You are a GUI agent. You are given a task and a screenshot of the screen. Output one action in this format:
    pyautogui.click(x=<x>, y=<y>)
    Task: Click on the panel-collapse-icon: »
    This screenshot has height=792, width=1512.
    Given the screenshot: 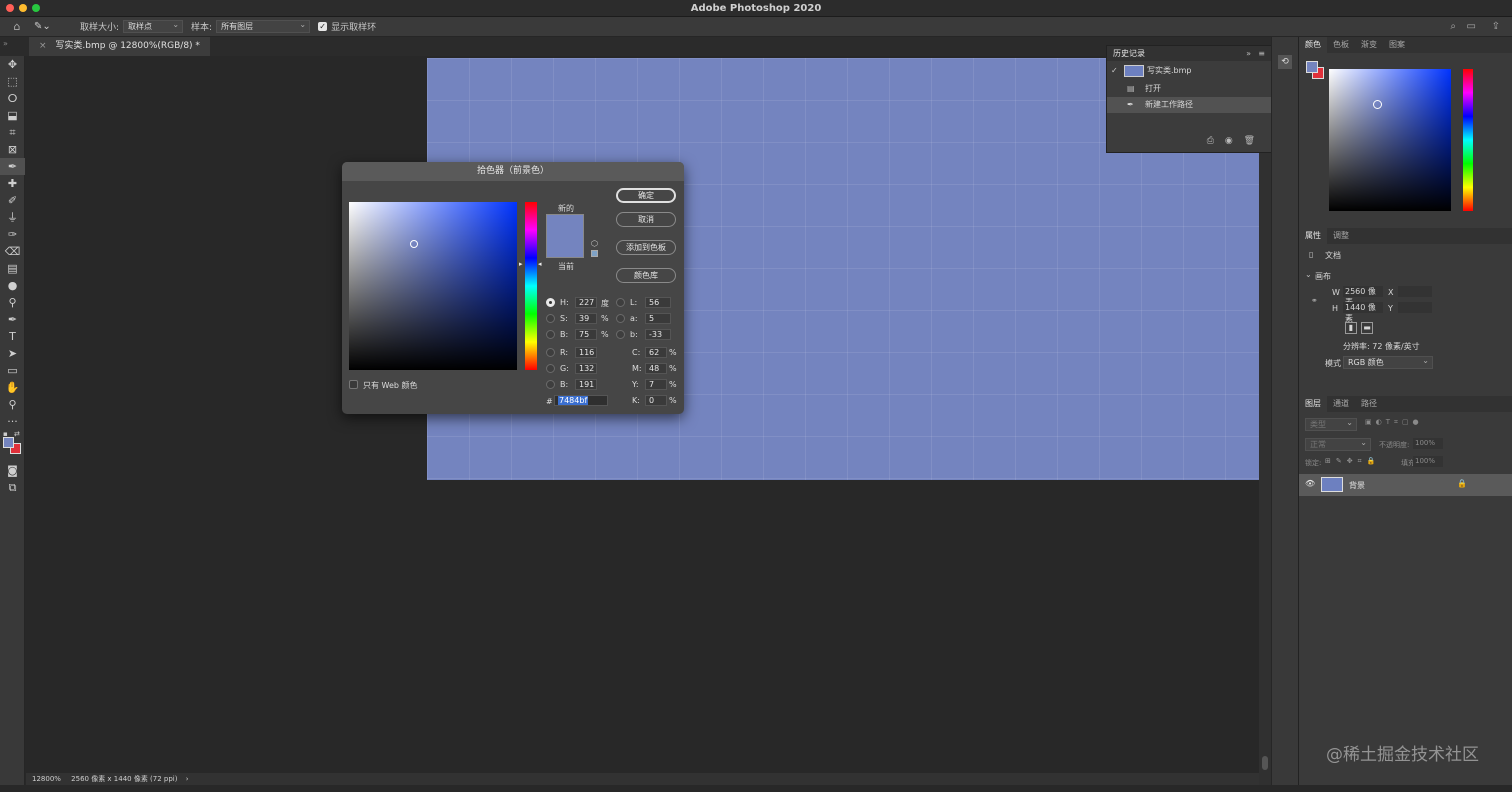 What is the action you would take?
    pyautogui.click(x=1248, y=53)
    